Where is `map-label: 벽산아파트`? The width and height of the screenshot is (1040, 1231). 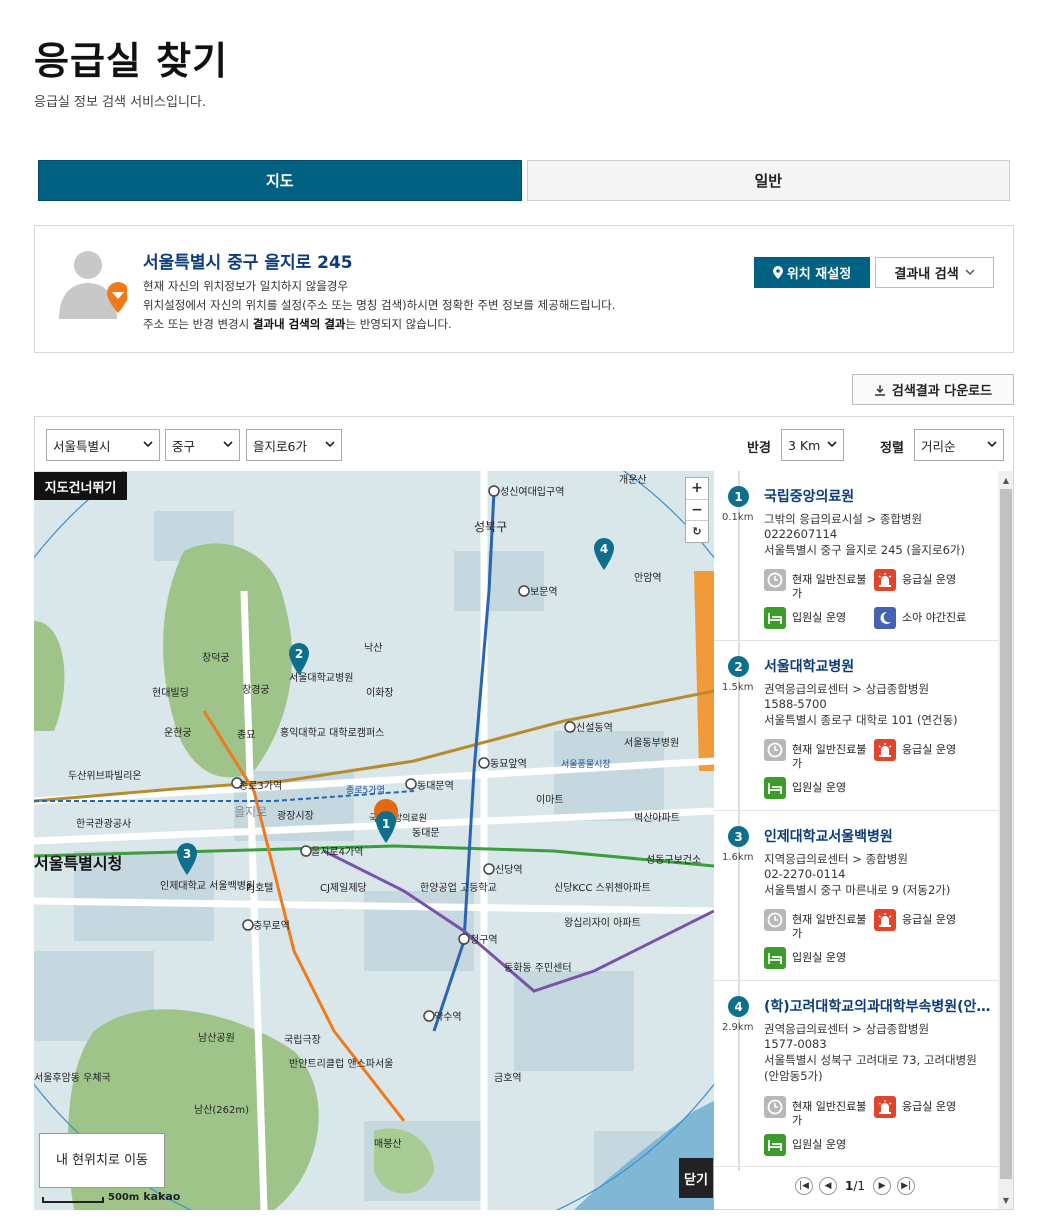 map-label: 벽산아파트 is located at coordinates (657, 818).